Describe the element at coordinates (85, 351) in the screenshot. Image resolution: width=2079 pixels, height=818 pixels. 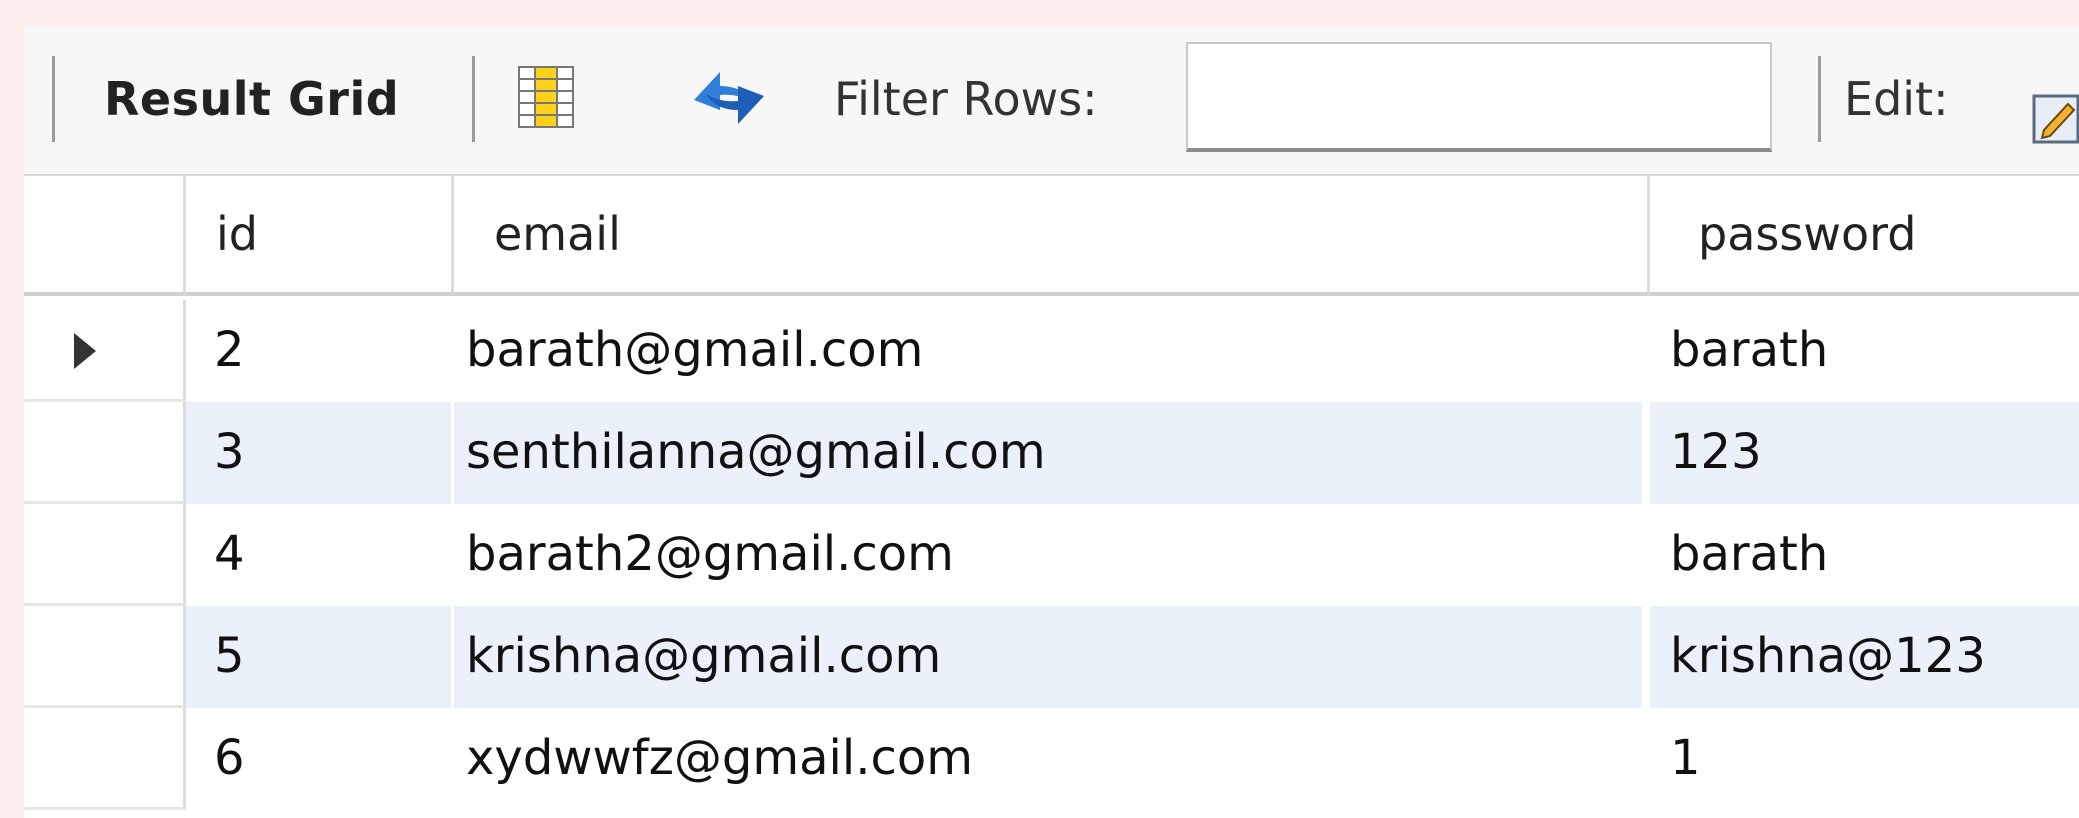
I see `current-row-arrow-icon` at that location.